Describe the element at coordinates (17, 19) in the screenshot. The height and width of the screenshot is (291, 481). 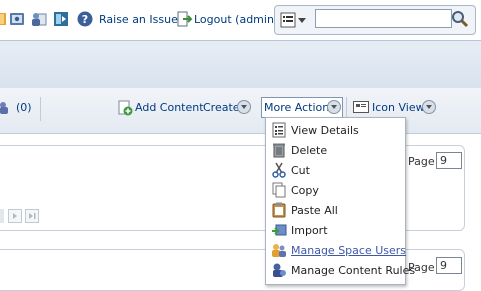
I see `my-alfresco-icon` at that location.